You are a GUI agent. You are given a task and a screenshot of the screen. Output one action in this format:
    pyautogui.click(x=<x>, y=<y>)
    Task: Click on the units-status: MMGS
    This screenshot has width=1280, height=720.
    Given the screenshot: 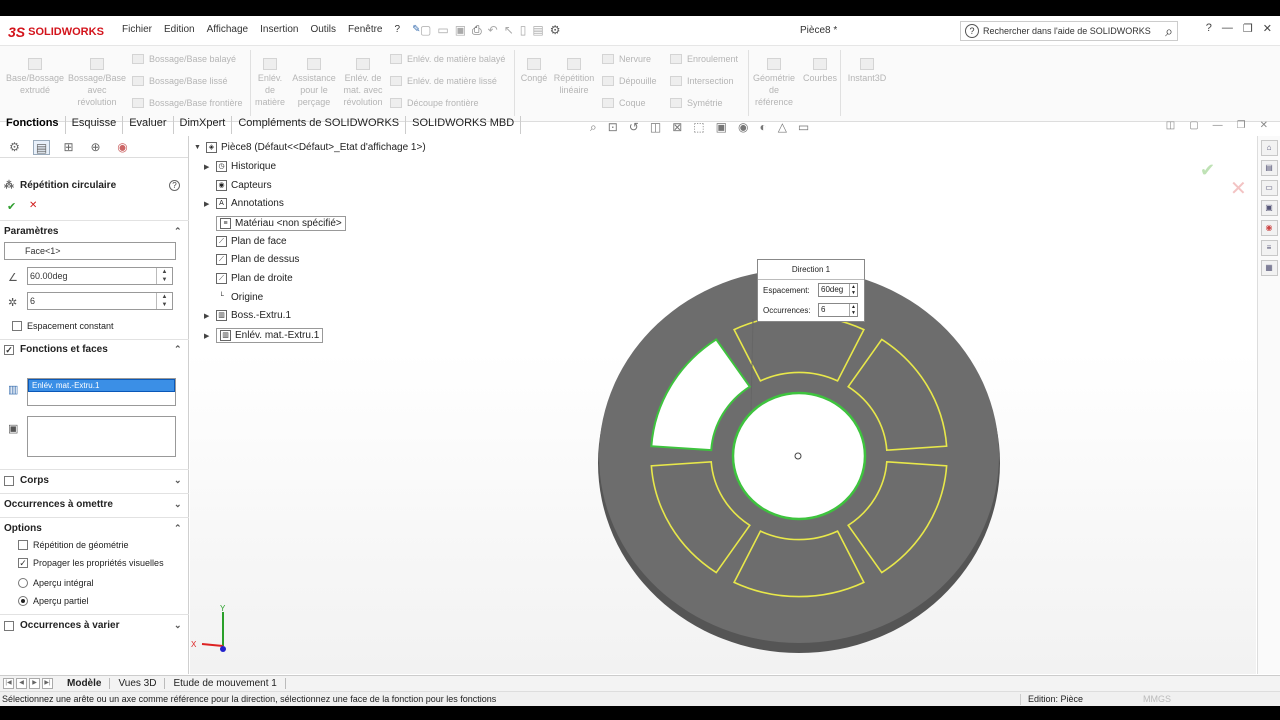 What is the action you would take?
    pyautogui.click(x=1157, y=699)
    